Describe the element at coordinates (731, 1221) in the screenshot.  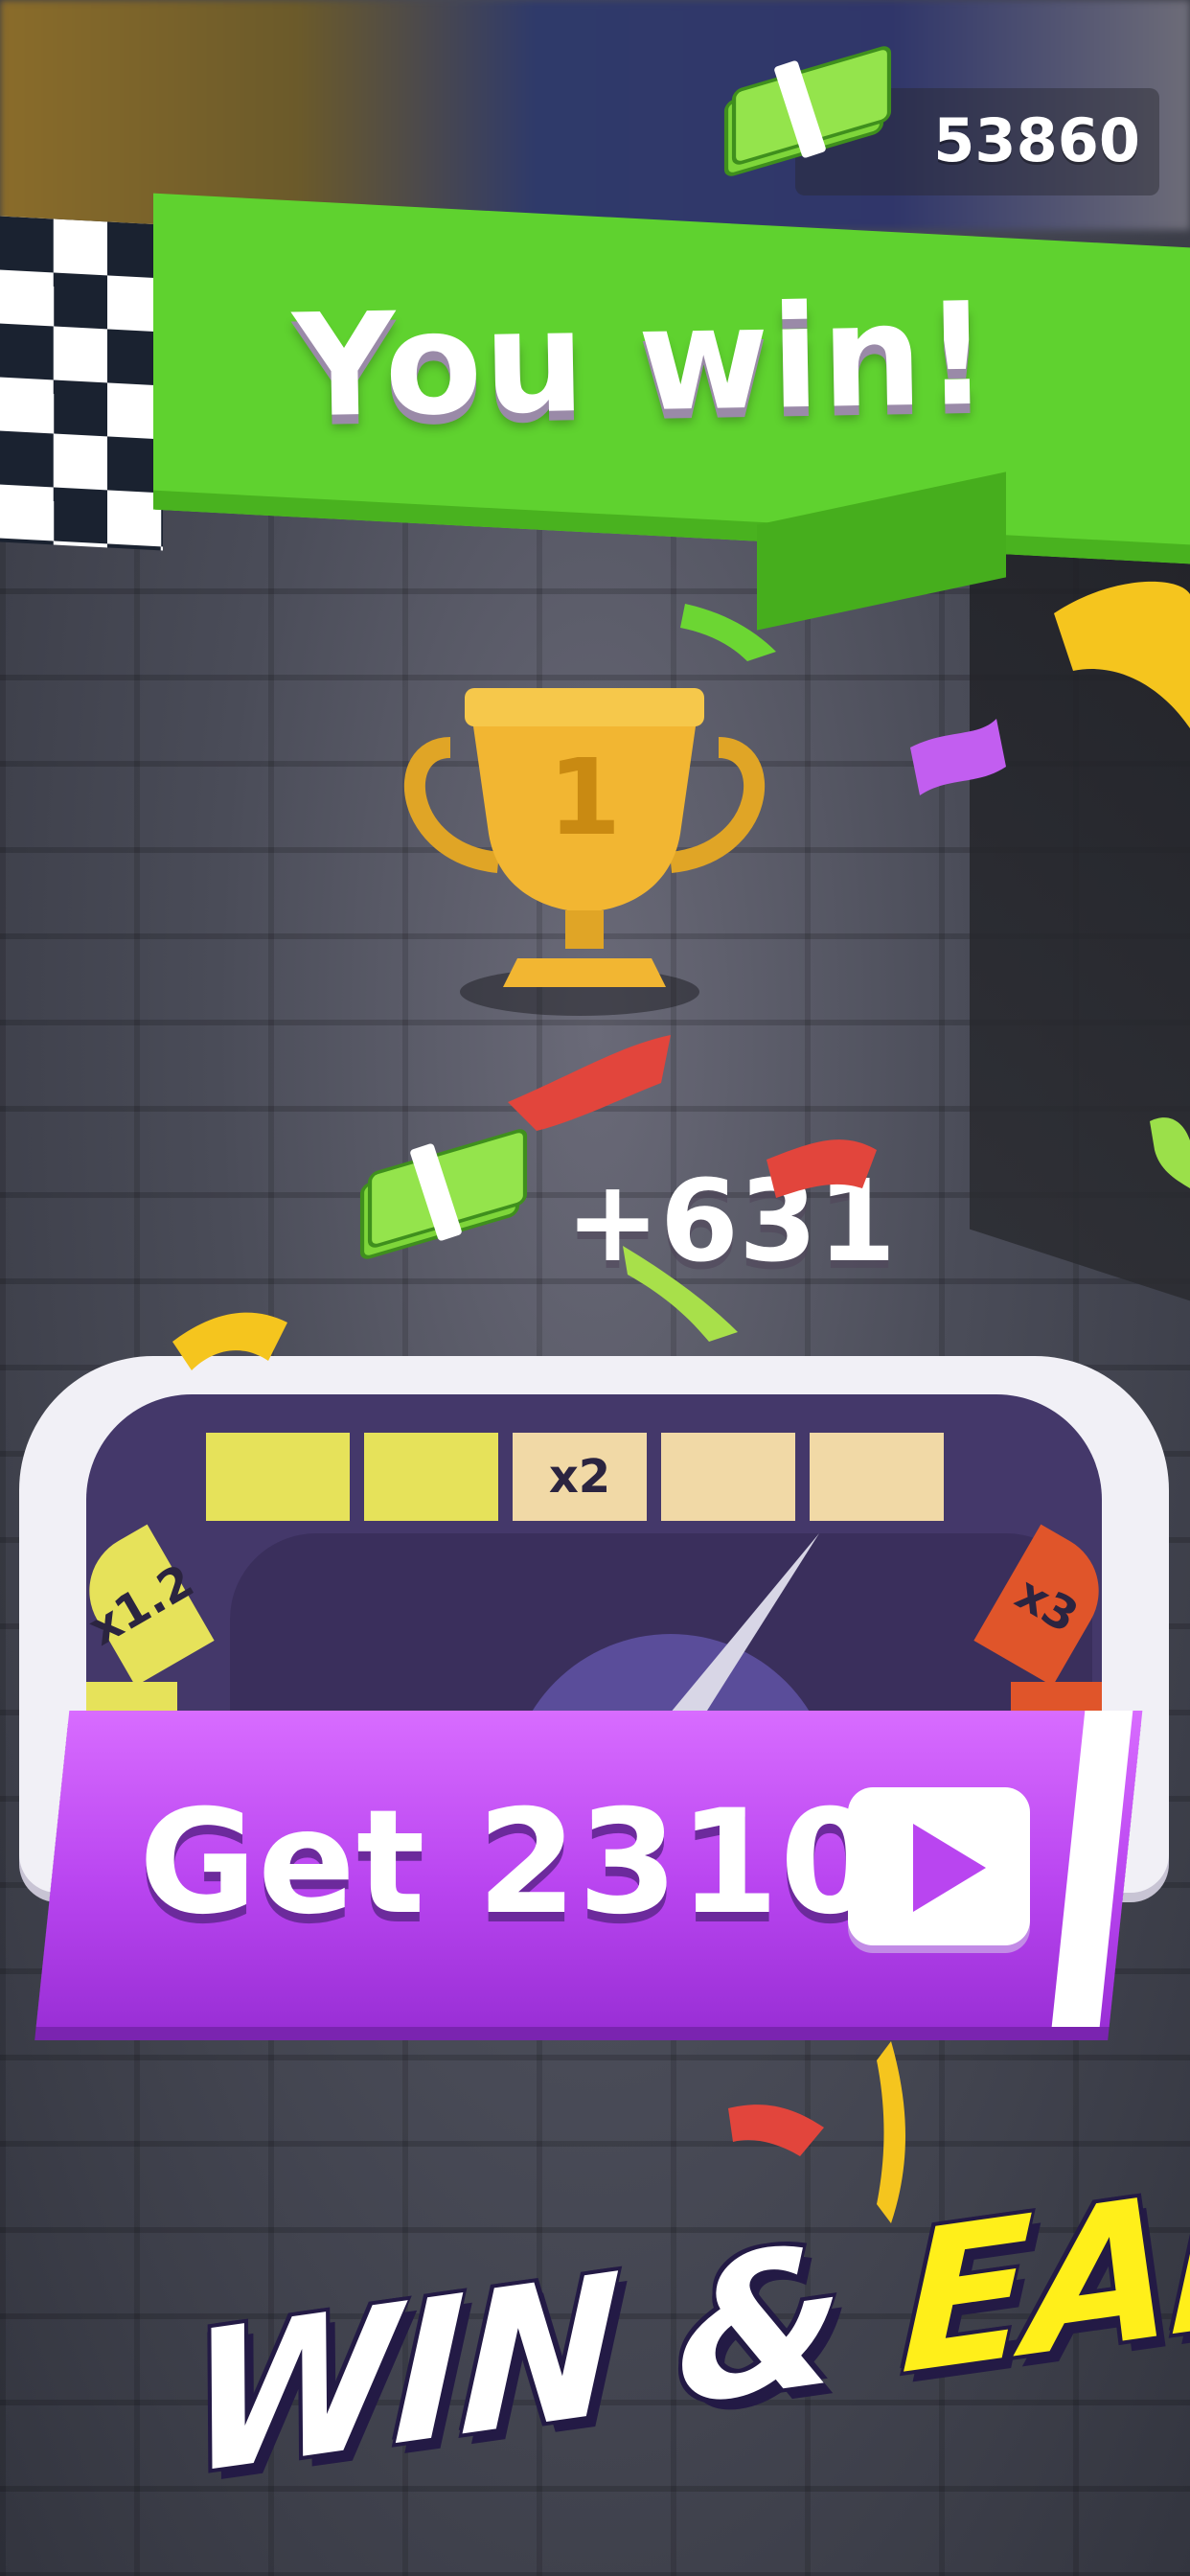
I see `reward-gain: +631` at that location.